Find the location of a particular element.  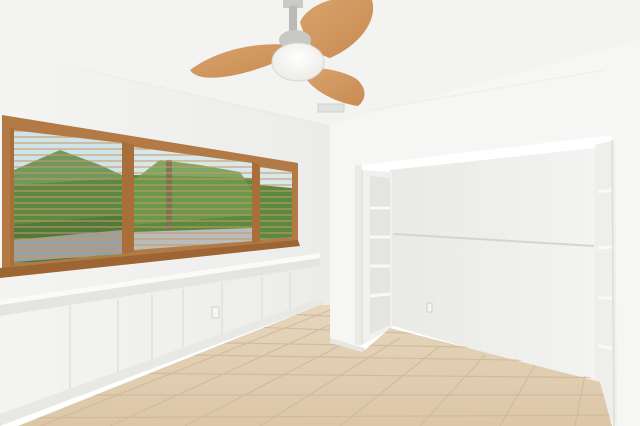

window-left is located at coordinates (66, 197).